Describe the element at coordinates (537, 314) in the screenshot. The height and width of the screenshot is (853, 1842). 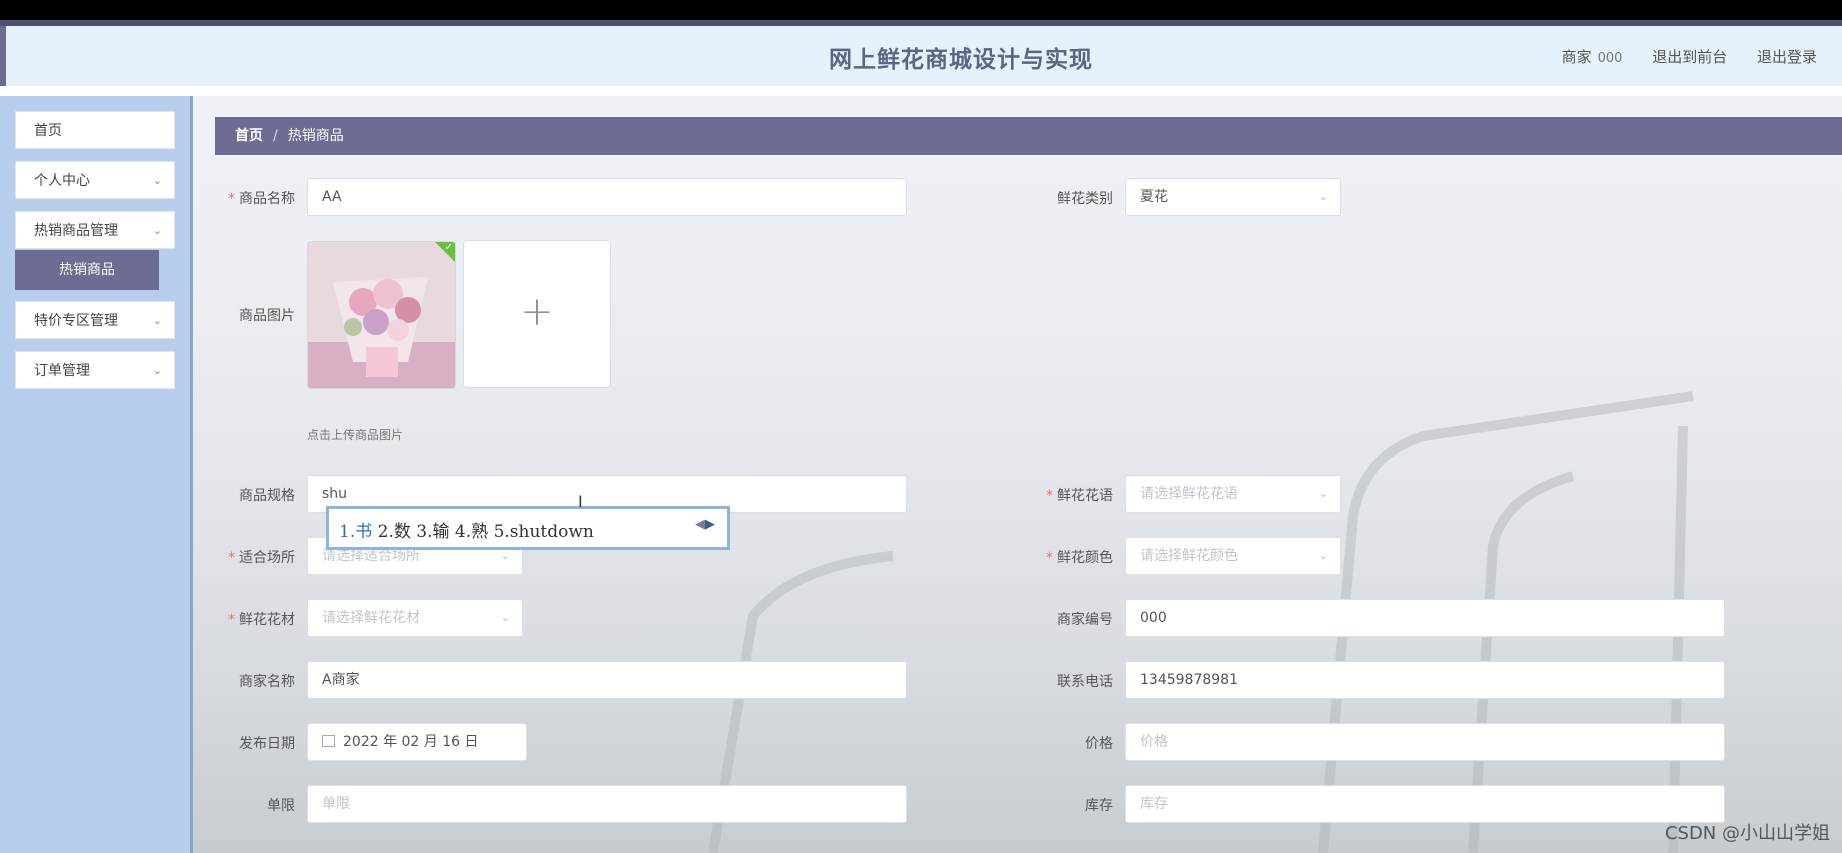
I see `add-image-button: +` at that location.